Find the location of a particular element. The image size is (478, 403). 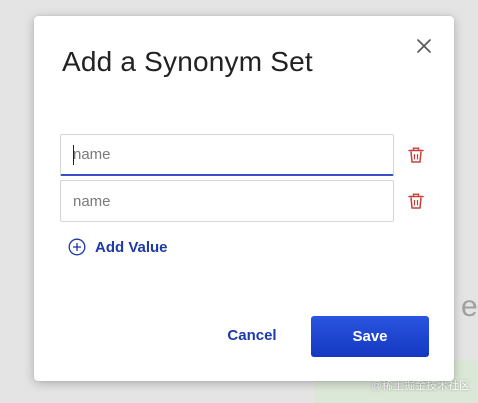

close-button is located at coordinates (424, 46).